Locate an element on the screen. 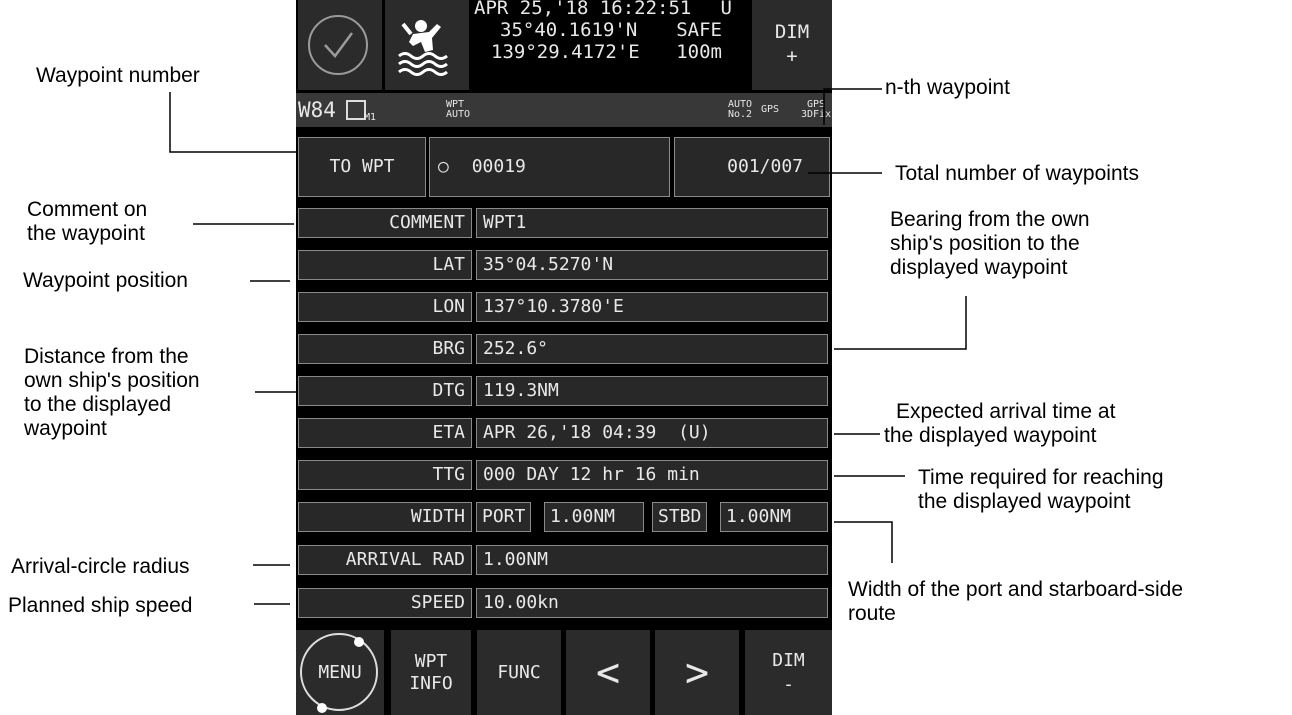 The height and width of the screenshot is (715, 1292). annotation-waypoint-number: Waypoint number is located at coordinates (118, 75).